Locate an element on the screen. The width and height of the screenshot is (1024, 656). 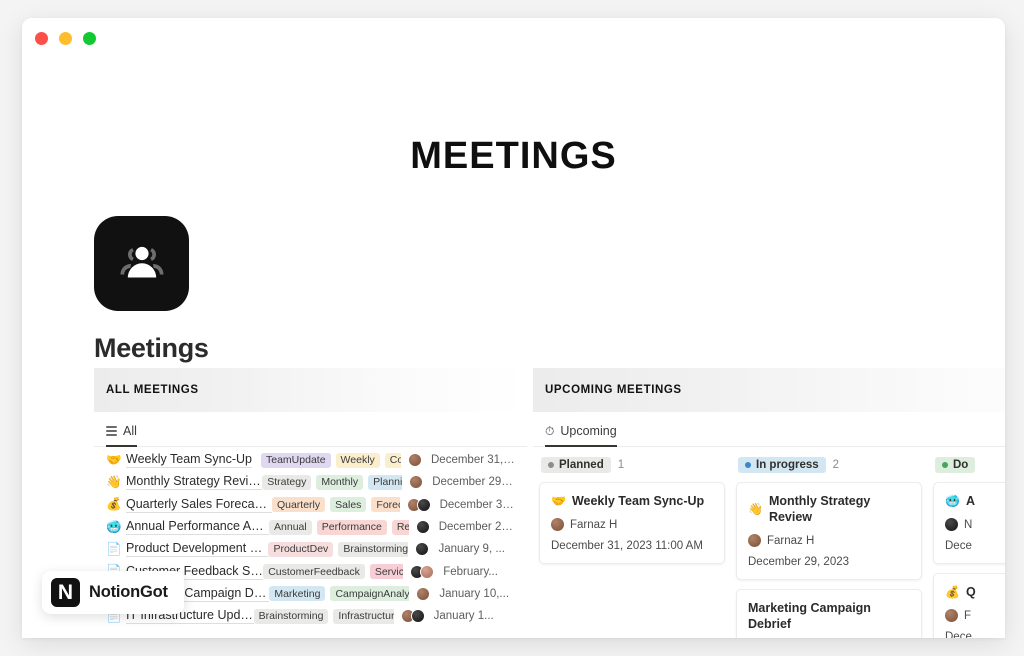
tab-upcoming-label: Upcoming is located at coordinates (588, 431).